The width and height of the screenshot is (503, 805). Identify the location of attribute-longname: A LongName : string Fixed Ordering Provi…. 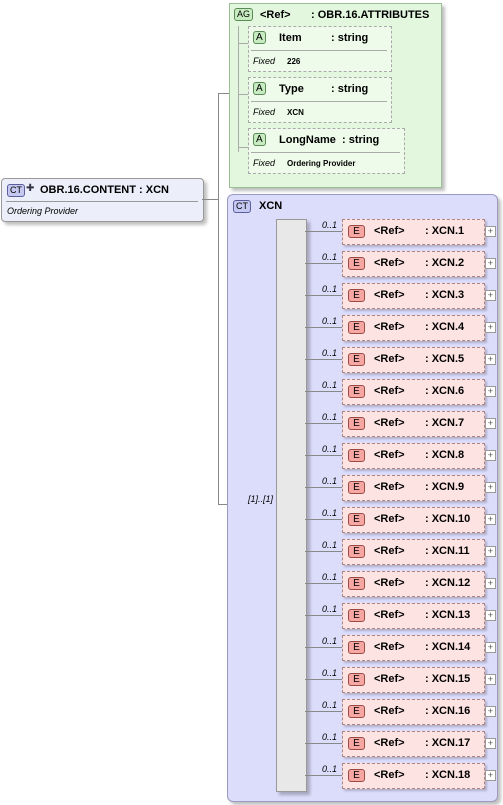
(326, 151).